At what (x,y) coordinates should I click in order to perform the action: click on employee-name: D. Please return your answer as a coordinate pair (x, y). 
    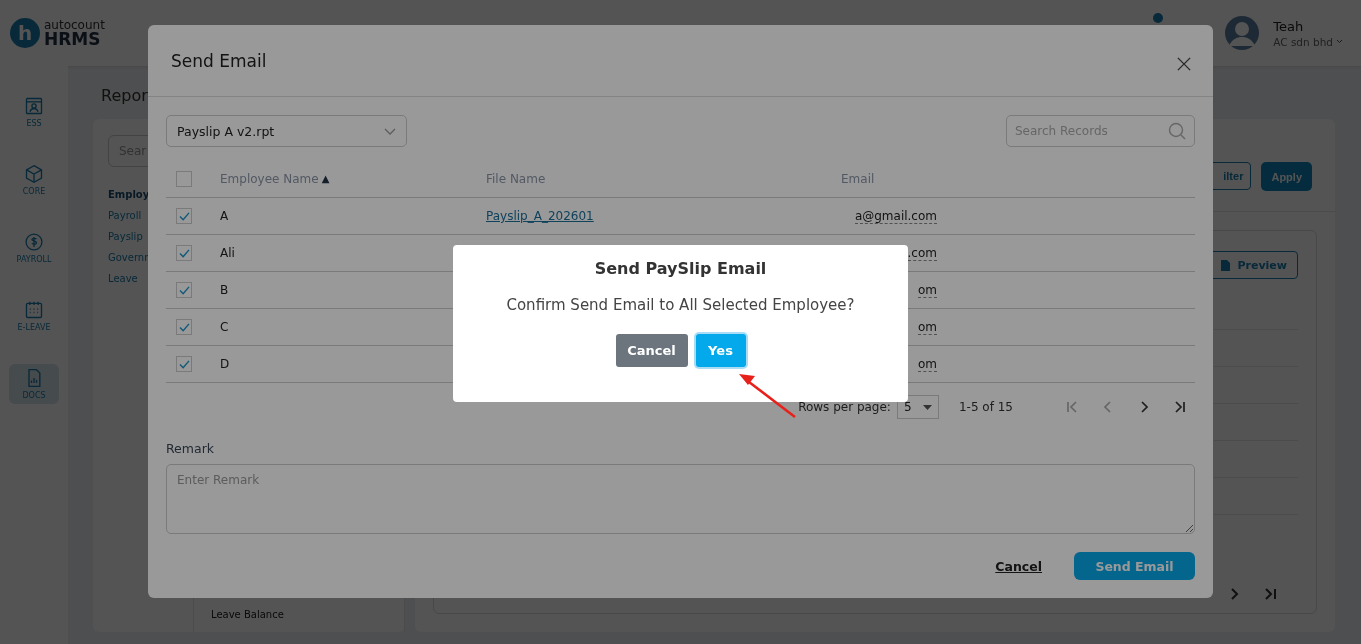
    Looking at the image, I should click on (225, 364).